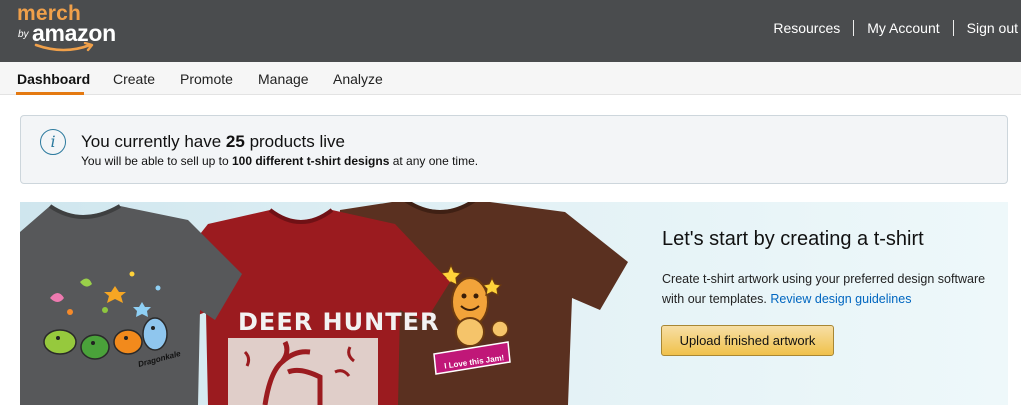 This screenshot has height=405, width=1021. I want to click on main-tabs: Dashboard Create Promote Manage Analyze, so click(510, 78).